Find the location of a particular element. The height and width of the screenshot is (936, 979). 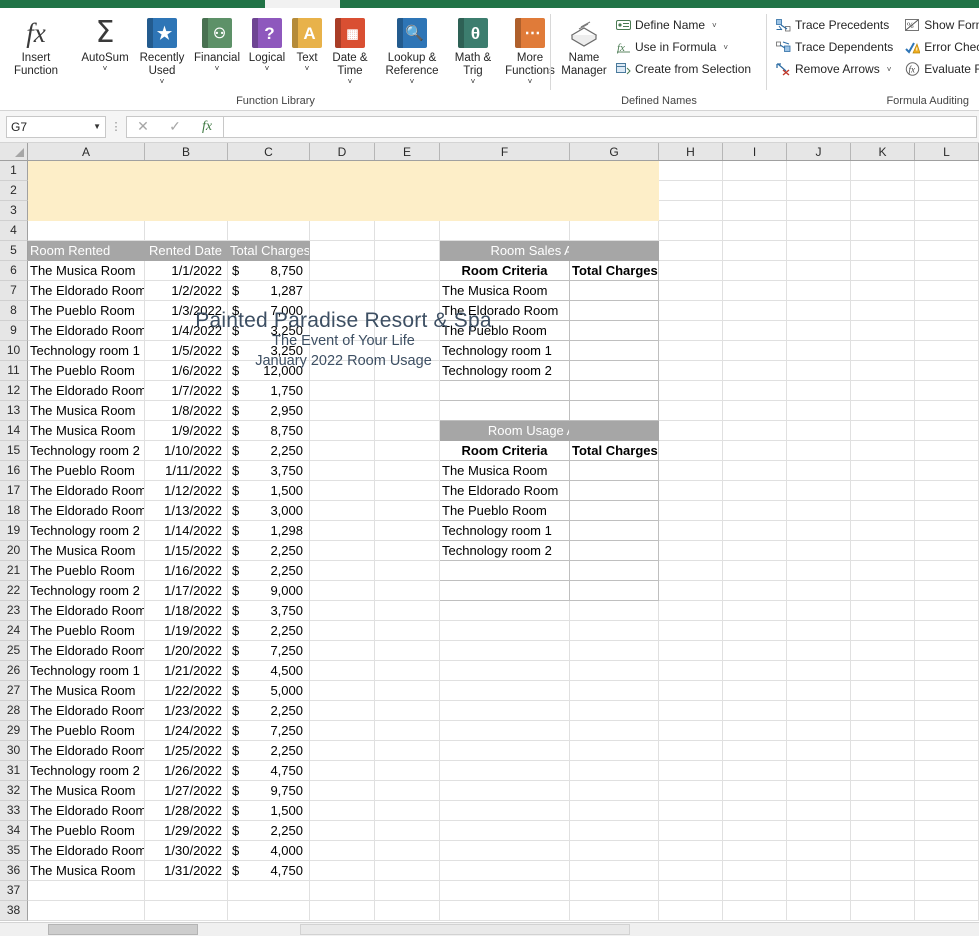

scrollbar-track-segment is located at coordinates (465, 929).